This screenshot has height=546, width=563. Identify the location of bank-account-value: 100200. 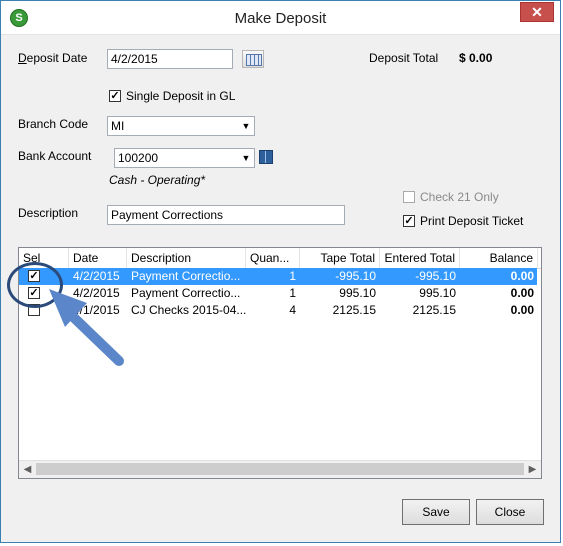
(138, 158).